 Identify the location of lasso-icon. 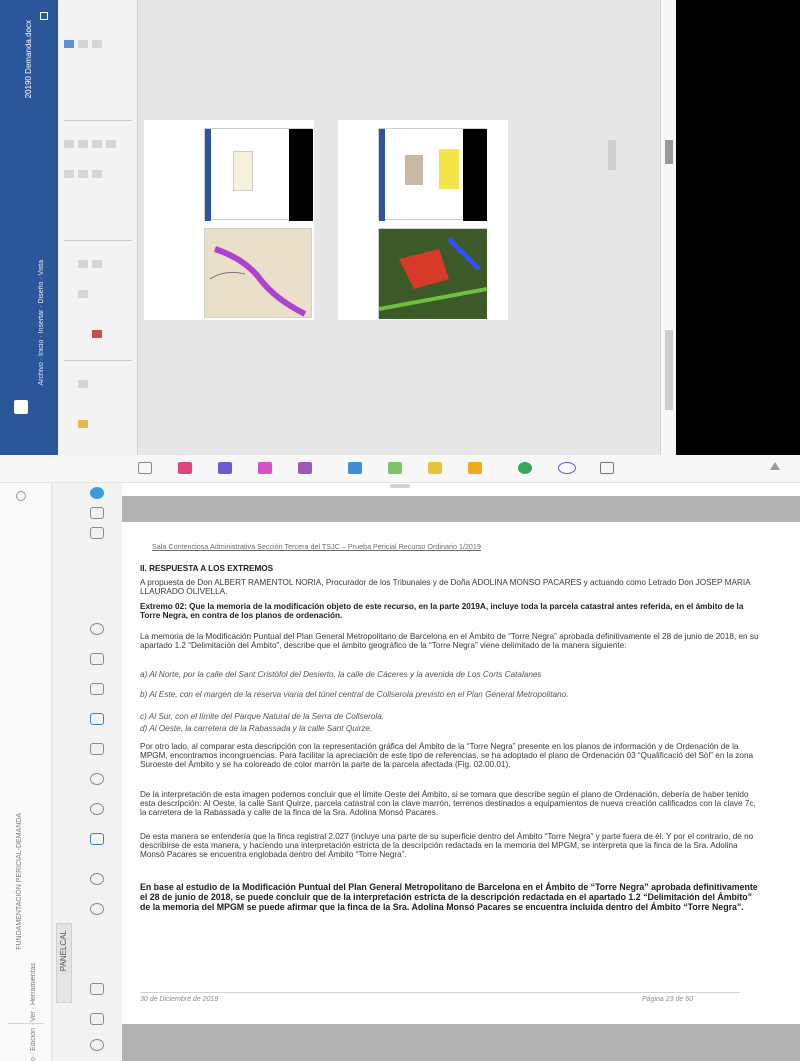
(97, 879).